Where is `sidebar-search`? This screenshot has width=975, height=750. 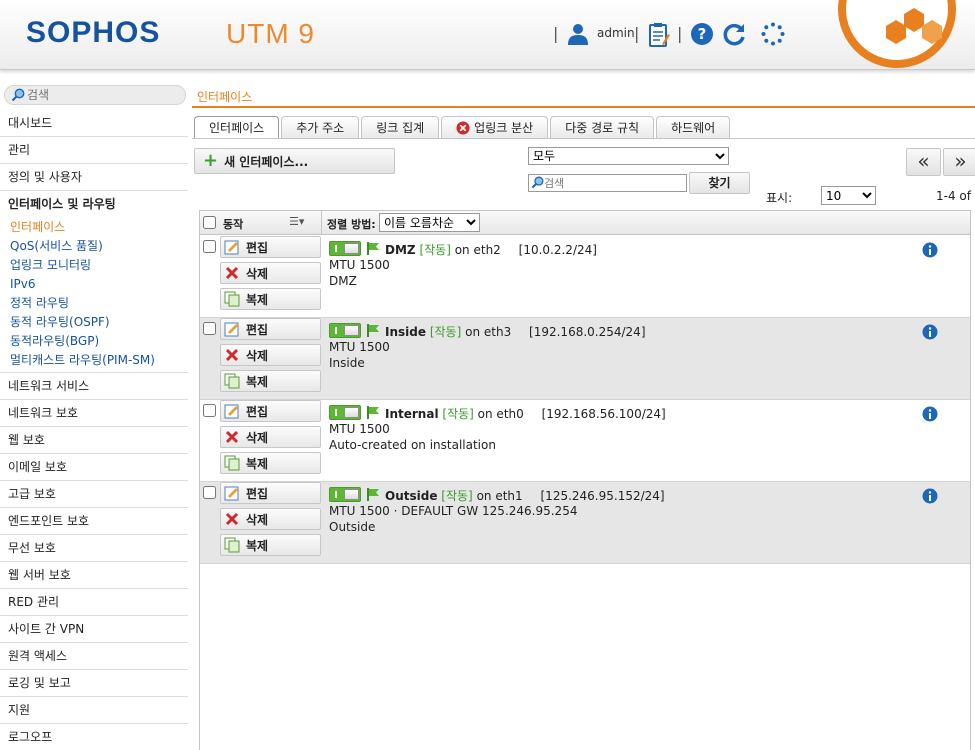
sidebar-search is located at coordinates (95, 95).